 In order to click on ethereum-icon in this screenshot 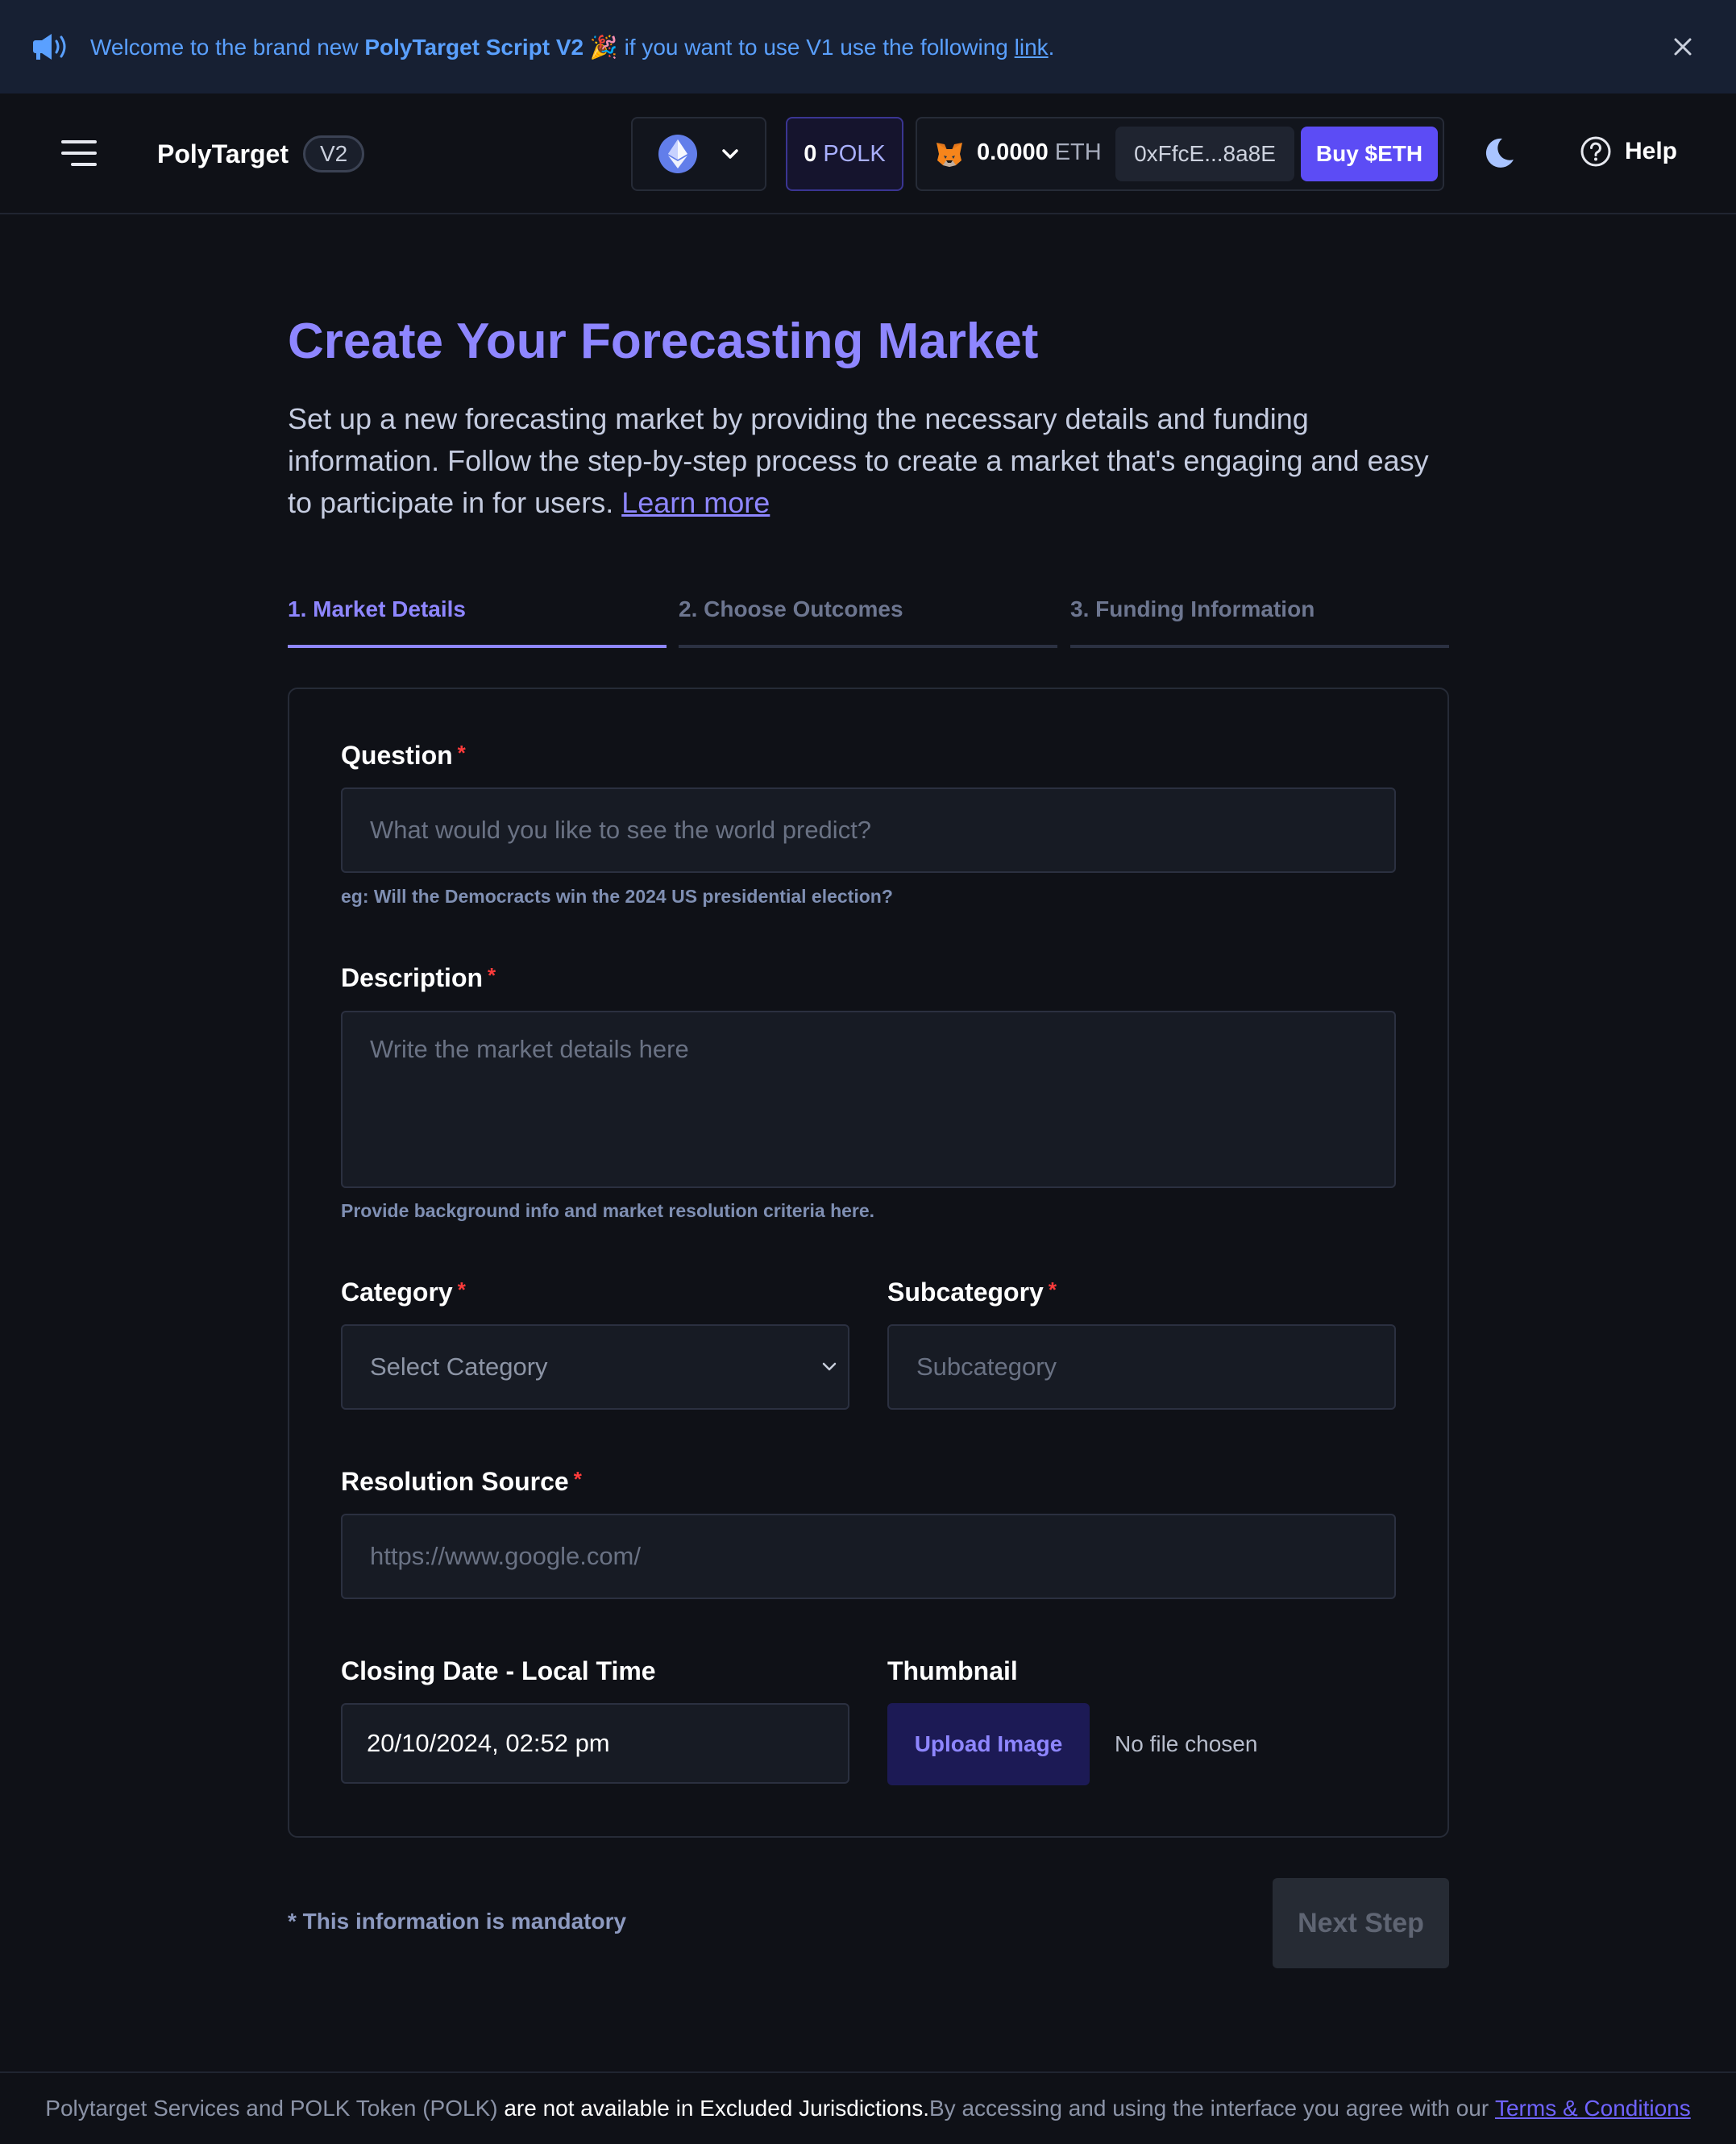, I will do `click(677, 154)`.